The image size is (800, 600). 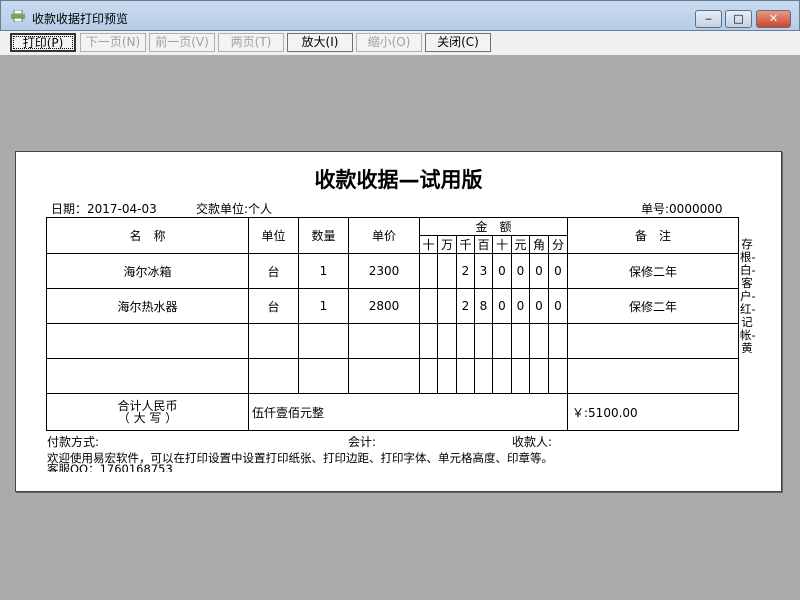 I want to click on item-price: 2300, so click(x=384, y=271).